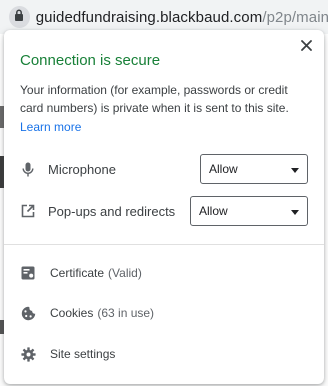 The width and height of the screenshot is (328, 386). I want to click on cookies-label: Cookies, so click(72, 313).